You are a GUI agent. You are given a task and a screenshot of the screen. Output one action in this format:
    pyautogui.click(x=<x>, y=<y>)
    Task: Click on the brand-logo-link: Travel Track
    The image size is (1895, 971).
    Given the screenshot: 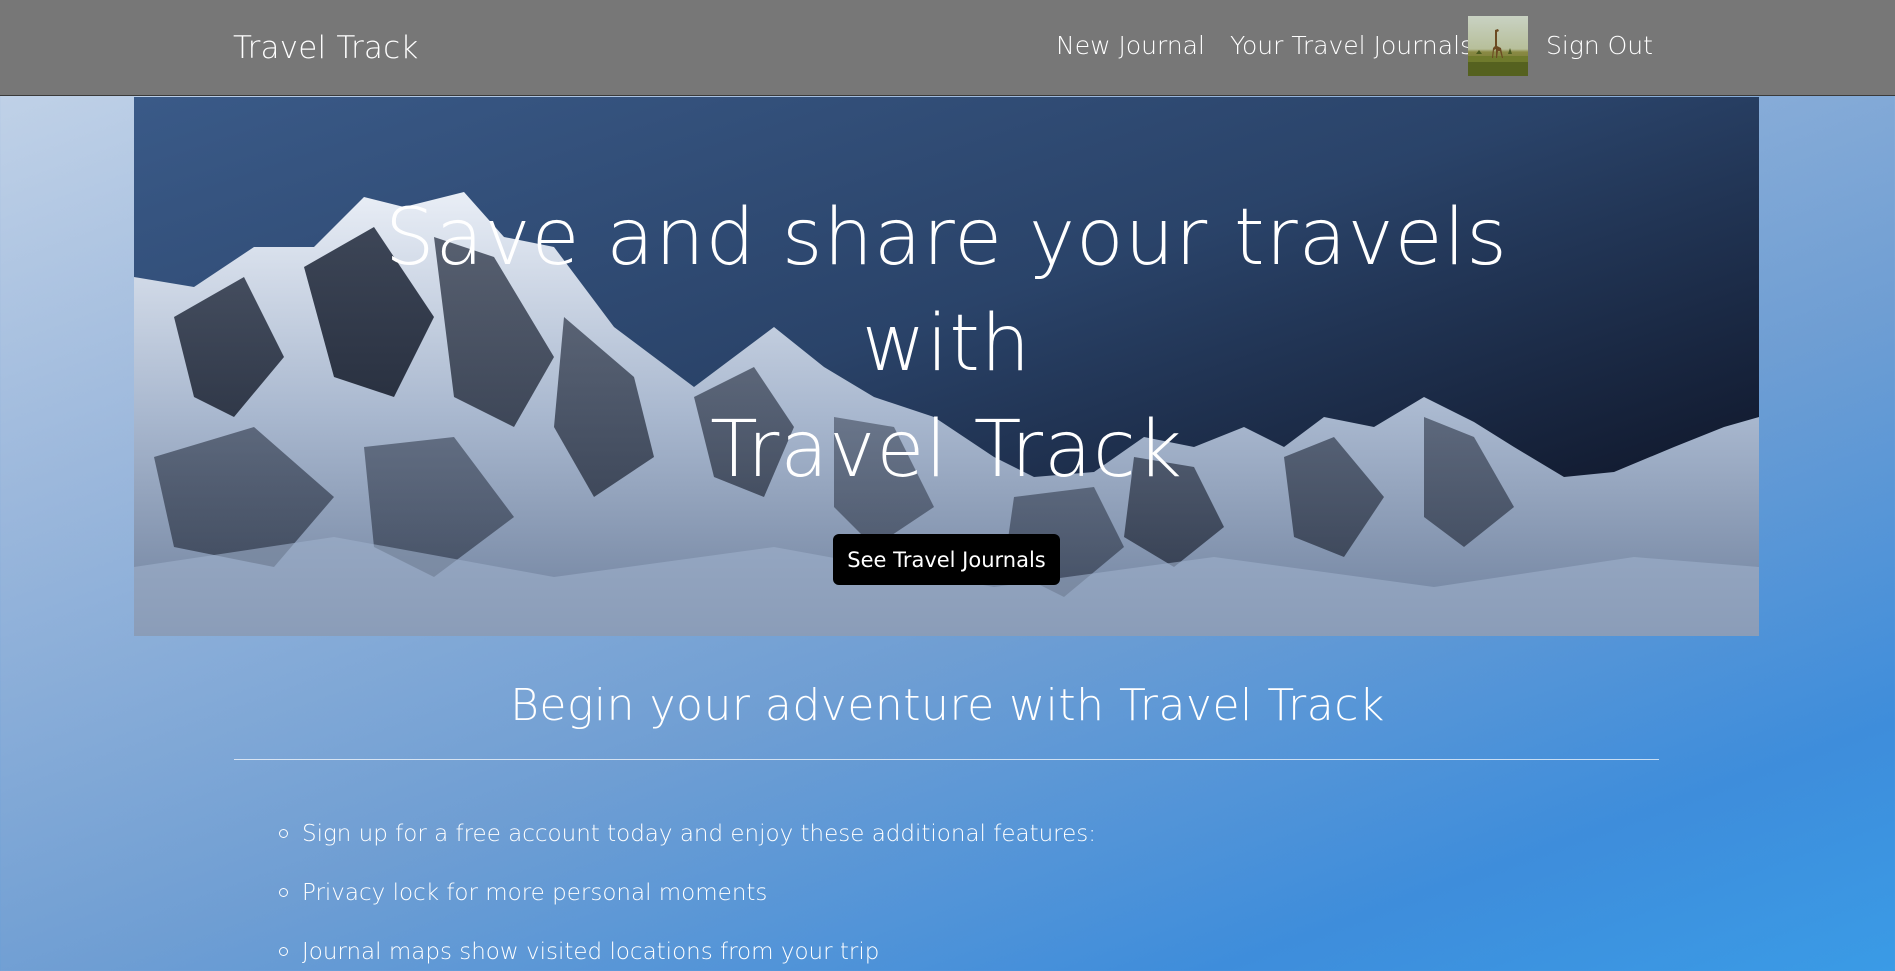 What is the action you would take?
    pyautogui.click(x=326, y=48)
    